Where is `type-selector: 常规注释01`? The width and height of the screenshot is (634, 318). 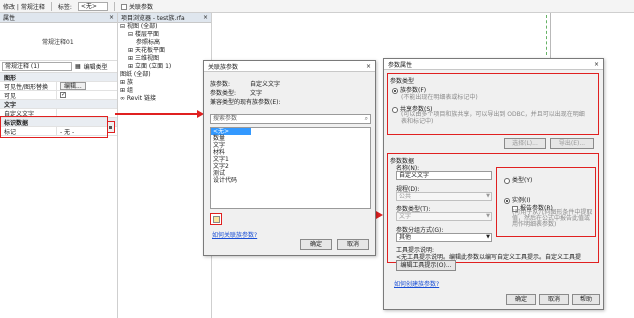 type-selector: 常规注释01 is located at coordinates (58, 42).